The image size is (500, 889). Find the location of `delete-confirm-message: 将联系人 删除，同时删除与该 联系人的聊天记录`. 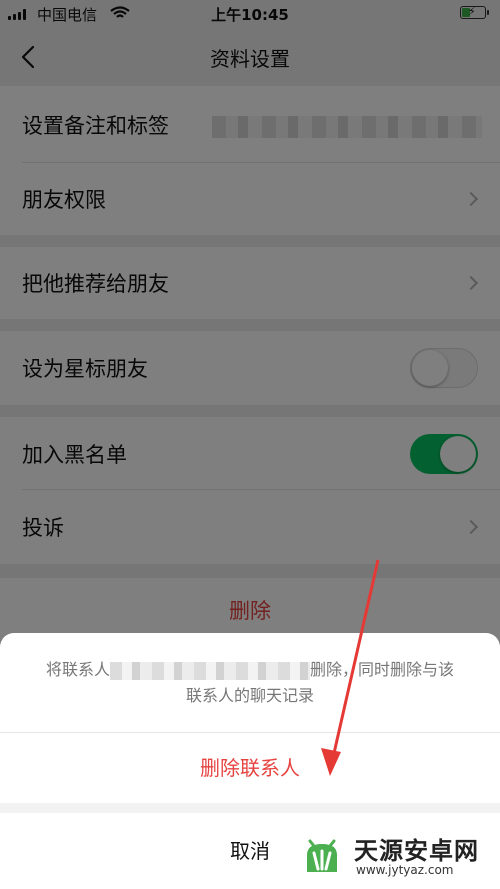

delete-confirm-message: 将联系人 删除，同时删除与该 联系人的聊天记录 is located at coordinates (250, 683).